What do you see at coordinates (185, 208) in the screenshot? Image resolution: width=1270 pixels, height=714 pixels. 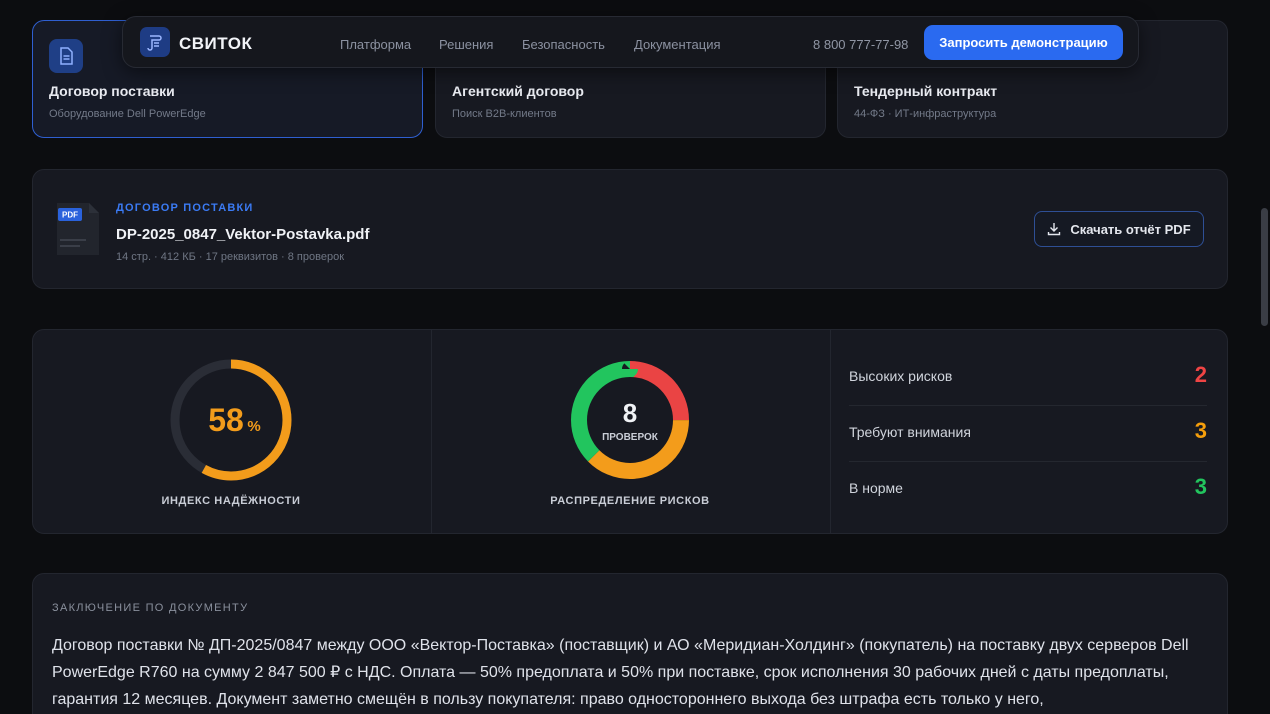 I see `file-category: ДОГОВОР ПОСТАВКИ` at bounding box center [185, 208].